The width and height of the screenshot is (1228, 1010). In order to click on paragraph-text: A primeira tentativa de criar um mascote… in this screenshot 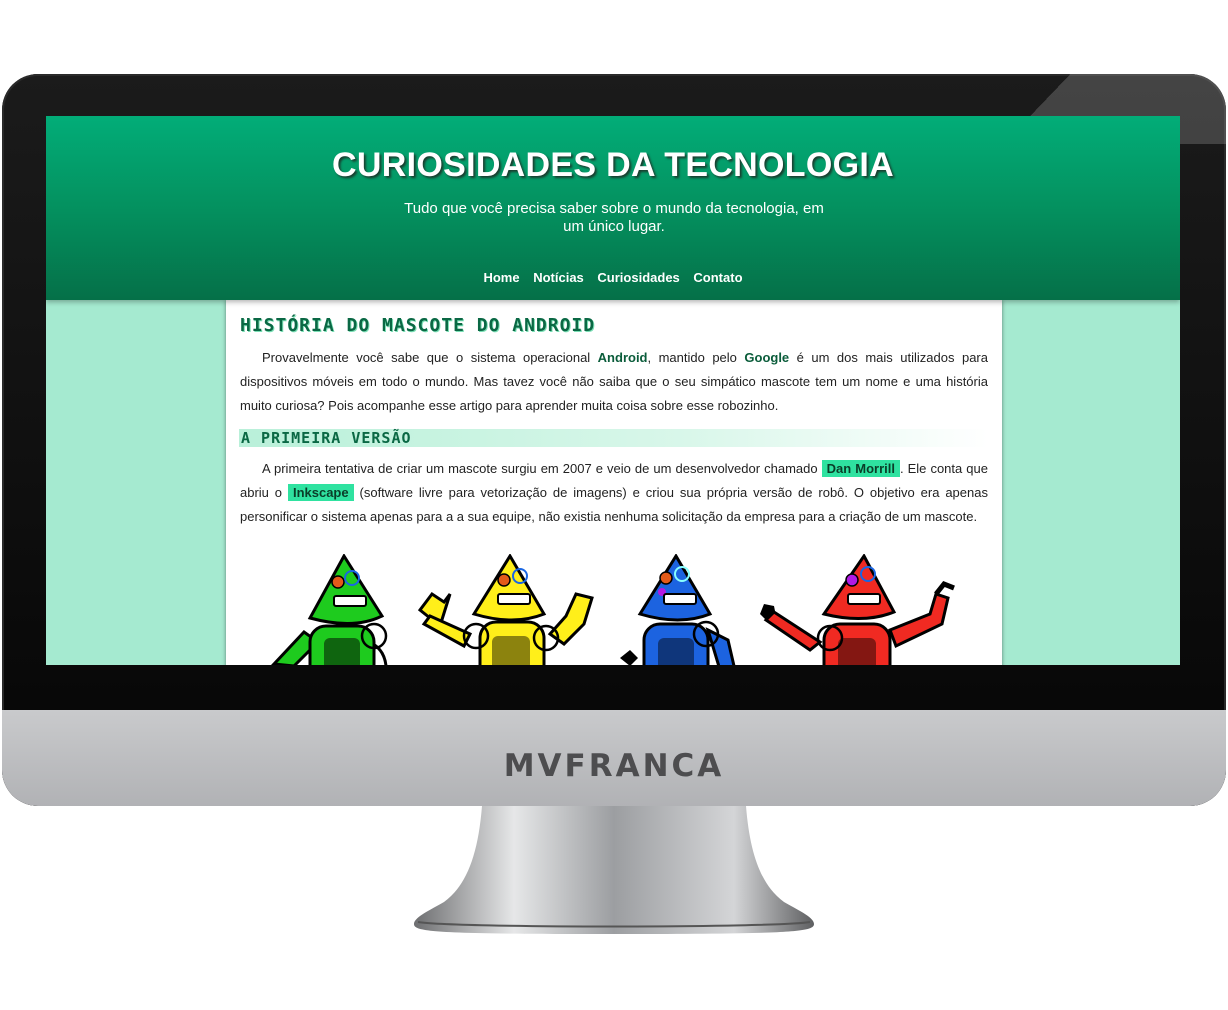, I will do `click(542, 468)`.